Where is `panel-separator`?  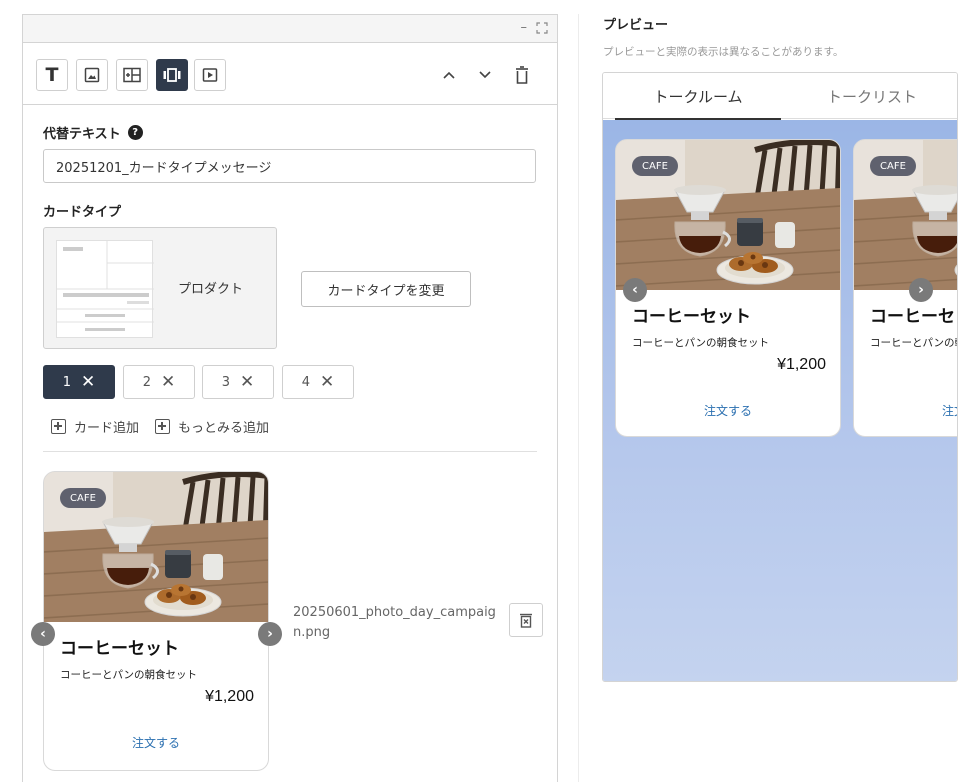
panel-separator is located at coordinates (578, 398).